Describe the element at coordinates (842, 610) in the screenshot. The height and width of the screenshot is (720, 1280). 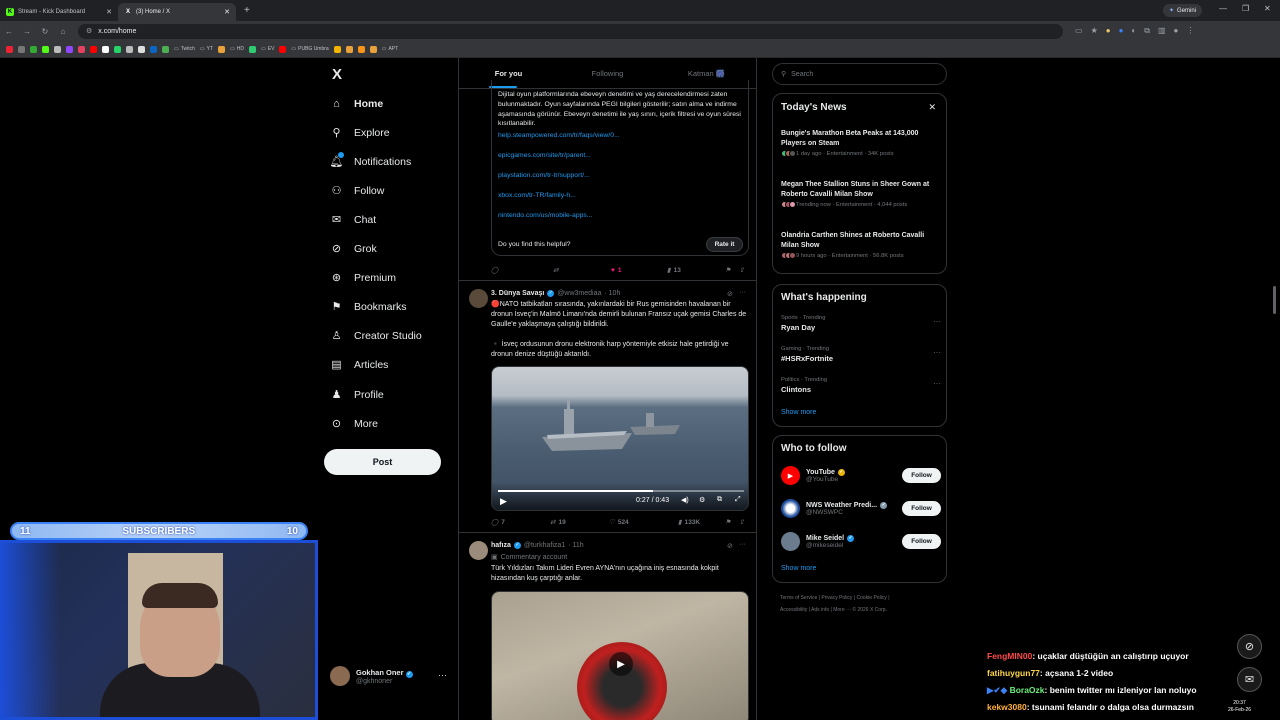
I see `footer-link: More ···` at that location.